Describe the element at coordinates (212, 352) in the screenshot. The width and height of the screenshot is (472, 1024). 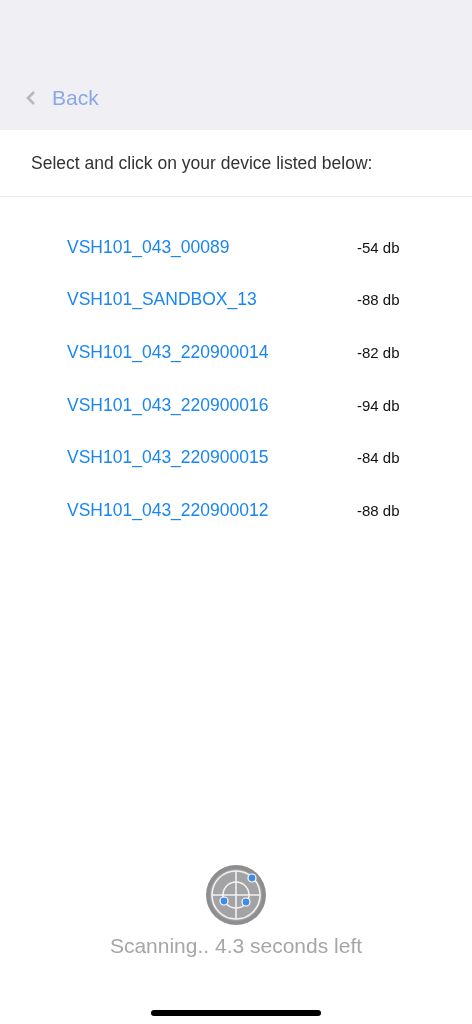
I see `device-link: VSH101_043_220900014` at that location.